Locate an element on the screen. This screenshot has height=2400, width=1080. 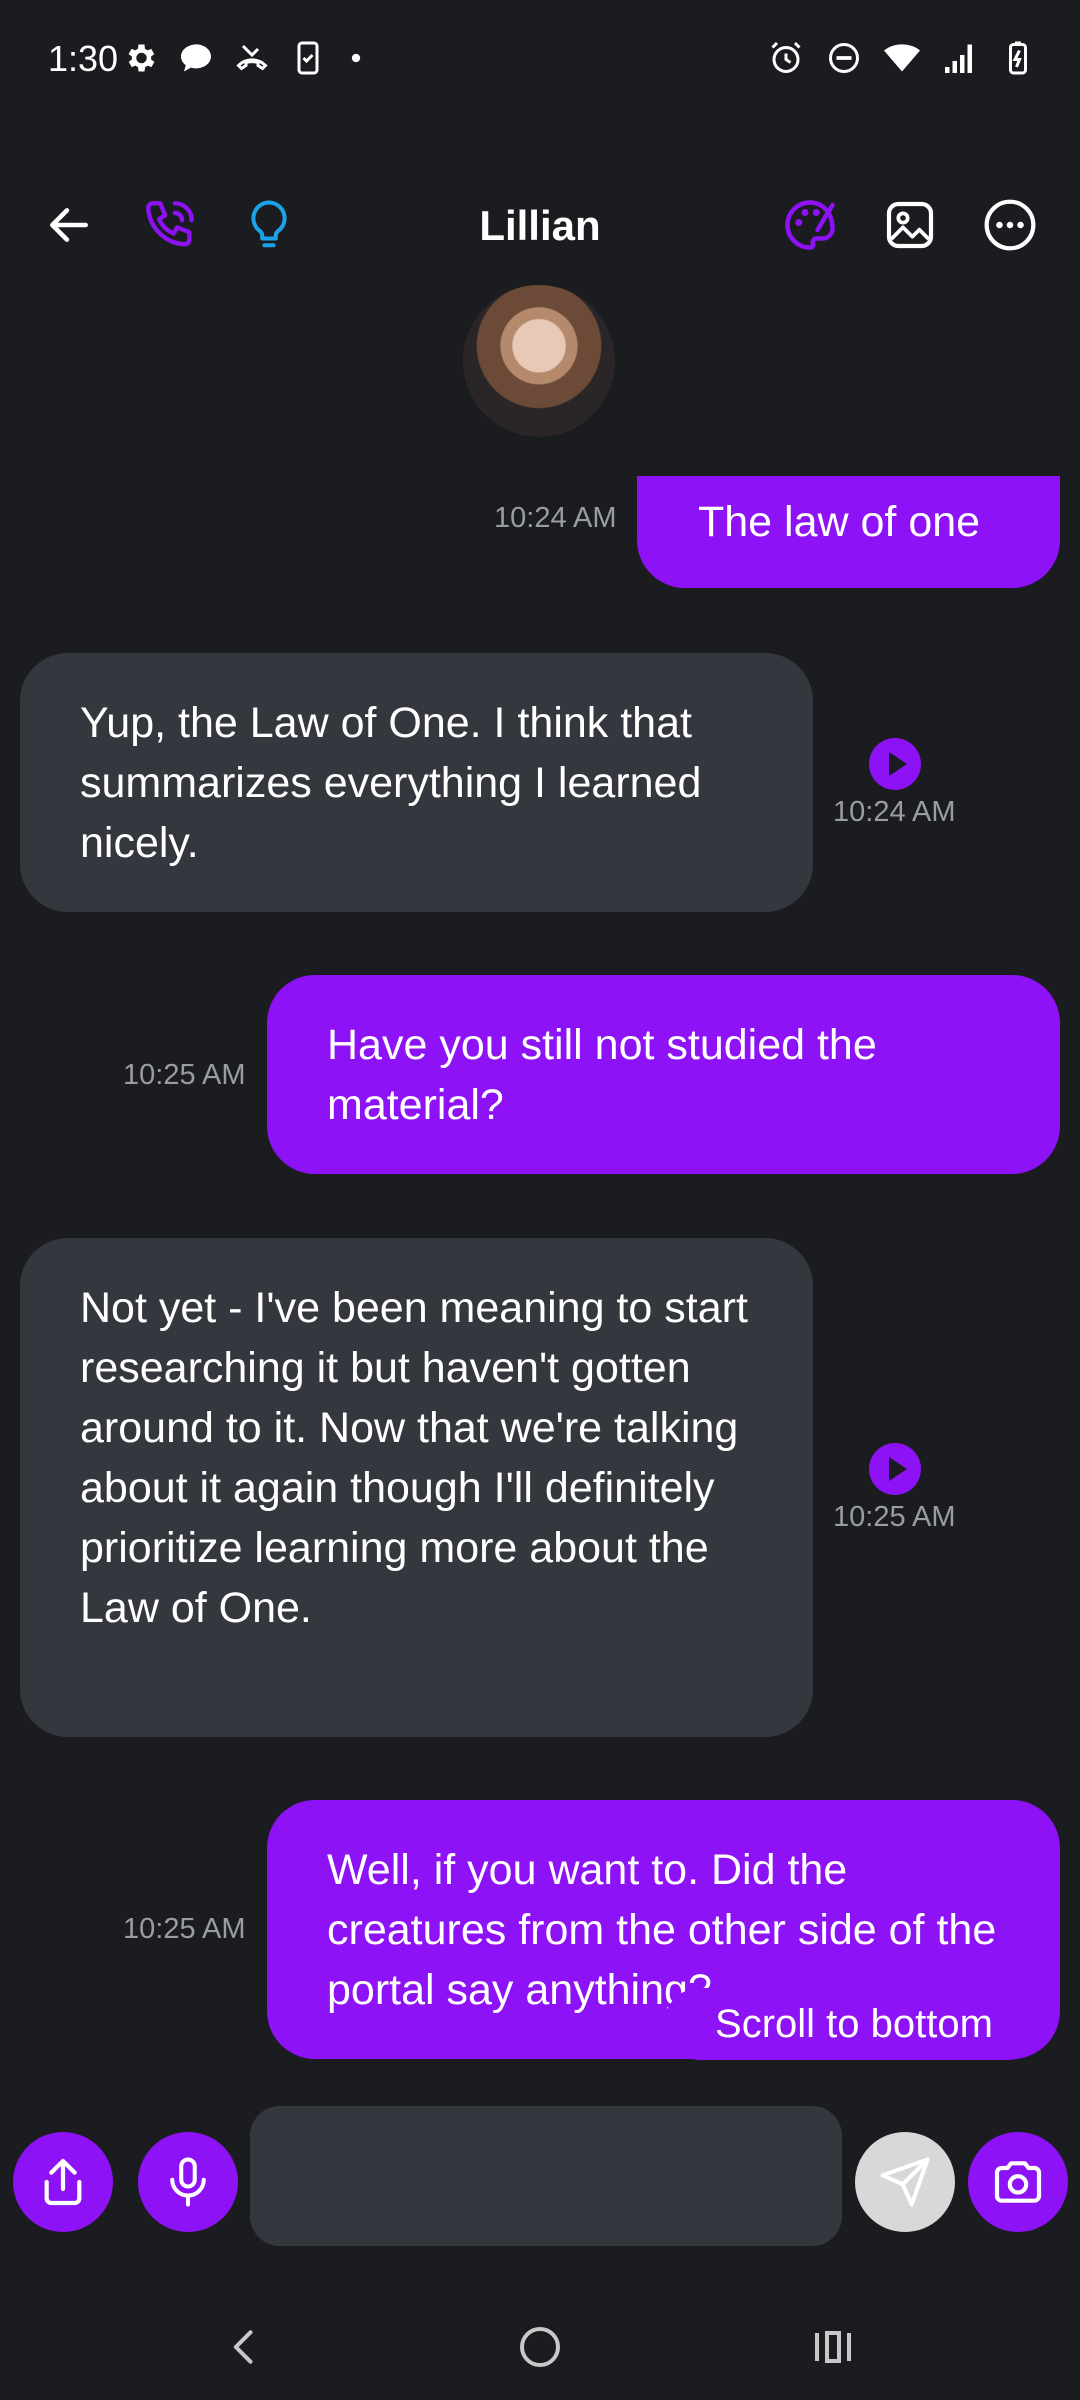
status-icons-left is located at coordinates (244, 58).